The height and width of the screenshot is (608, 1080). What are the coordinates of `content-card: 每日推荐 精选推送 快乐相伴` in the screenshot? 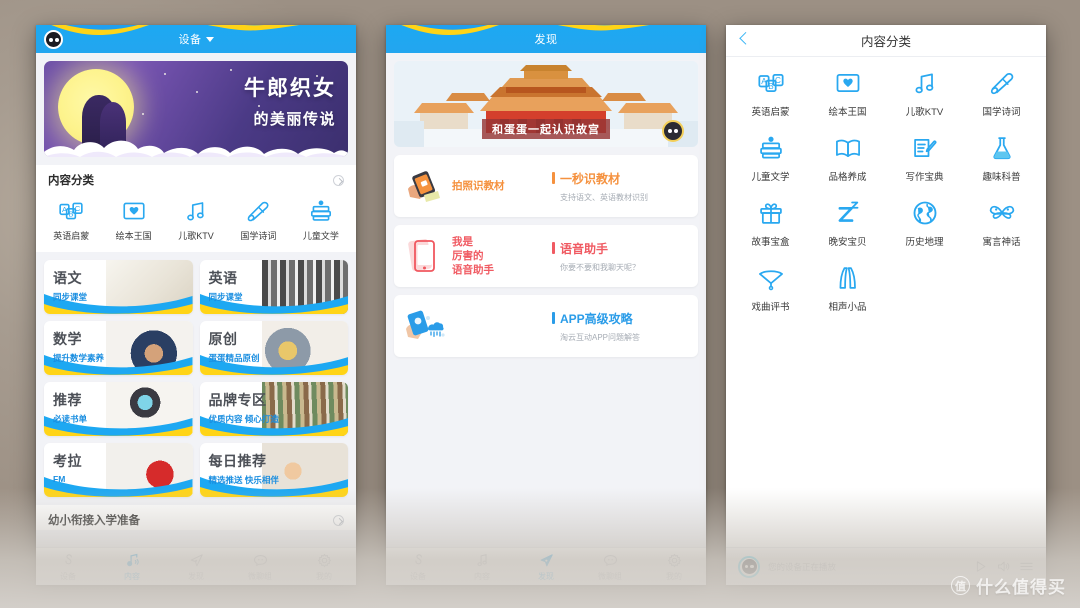 It's located at (273, 470).